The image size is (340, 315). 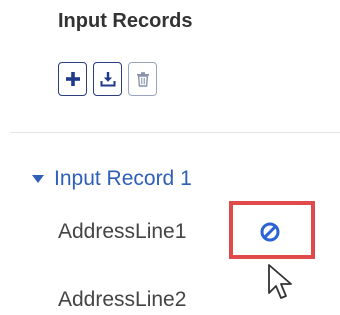 I want to click on records-toolbar, so click(x=107, y=79).